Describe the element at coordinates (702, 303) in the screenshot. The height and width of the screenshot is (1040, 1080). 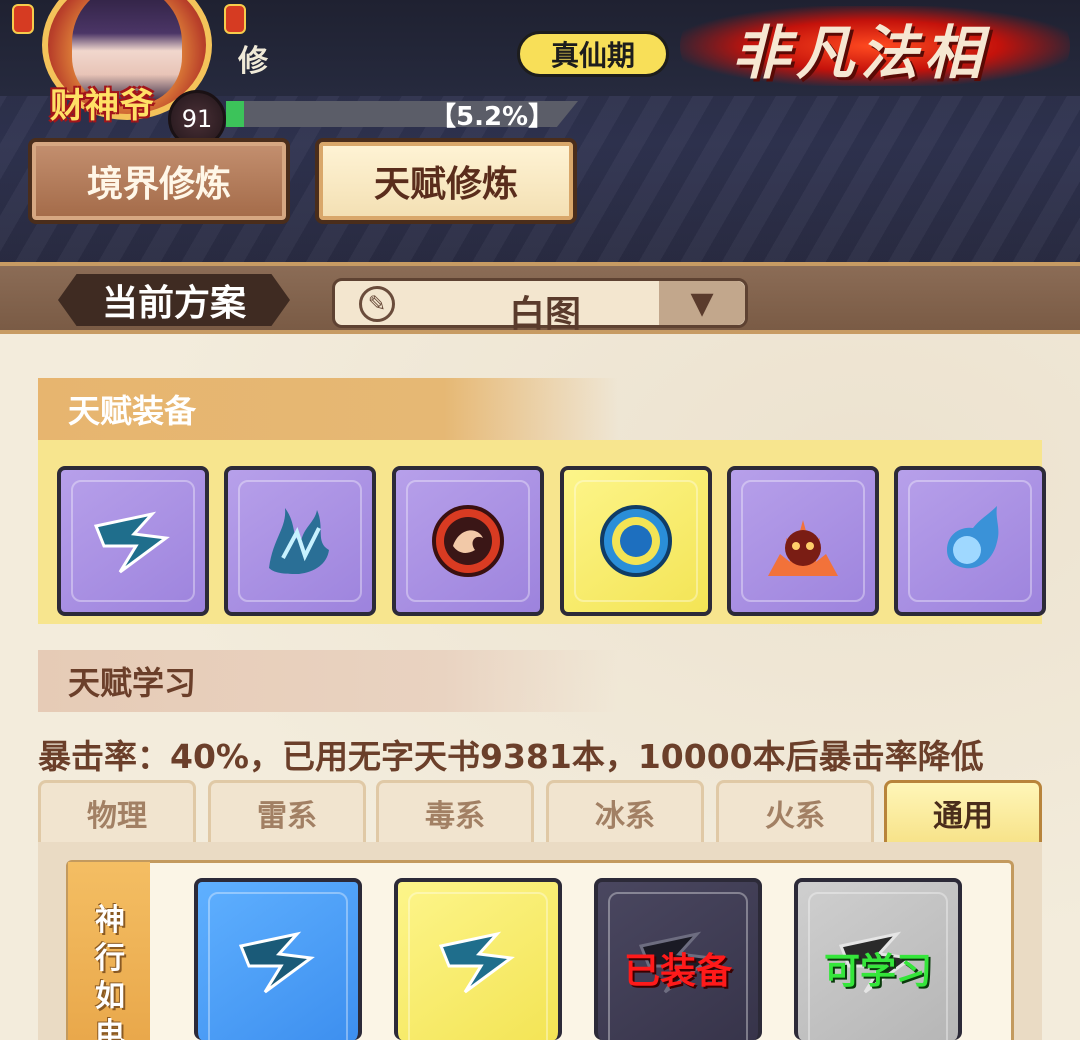
I see `chevron-down-icon: ▼` at that location.